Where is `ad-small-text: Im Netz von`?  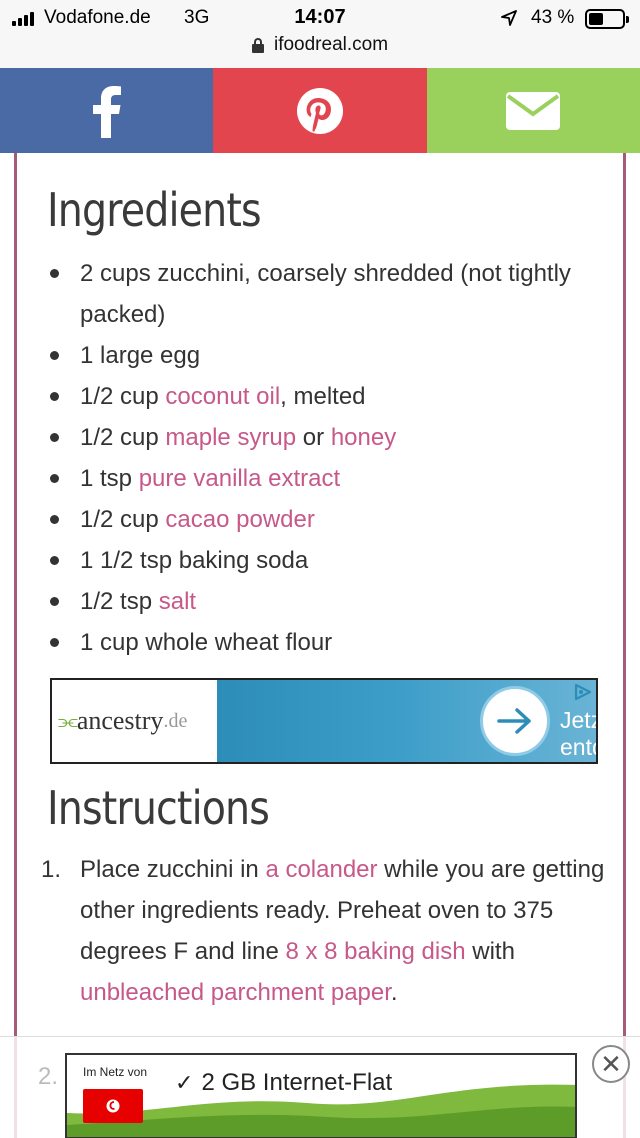 ad-small-text: Im Netz von is located at coordinates (115, 1072).